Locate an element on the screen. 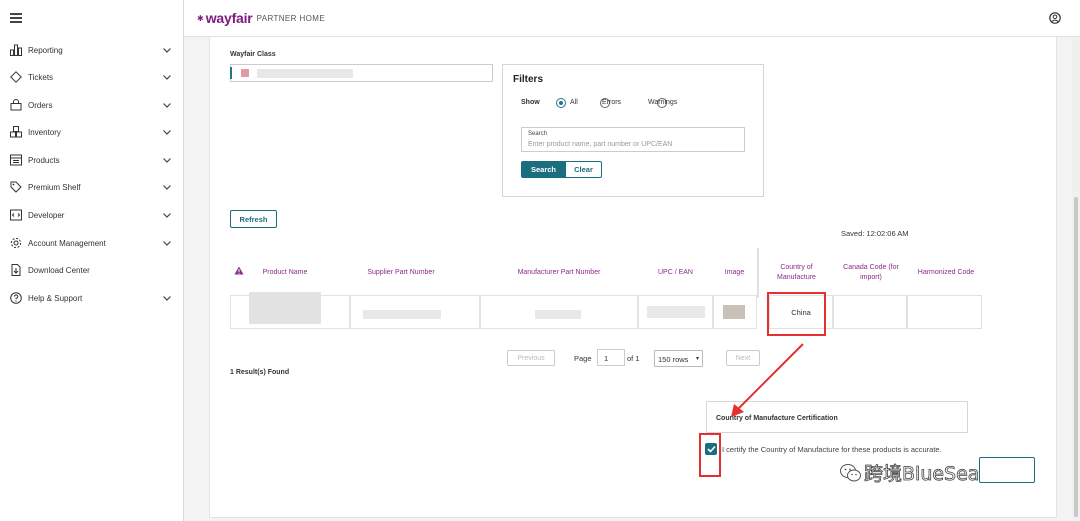 The image size is (1080, 521). supplier-part-number-cell is located at coordinates (415, 312).